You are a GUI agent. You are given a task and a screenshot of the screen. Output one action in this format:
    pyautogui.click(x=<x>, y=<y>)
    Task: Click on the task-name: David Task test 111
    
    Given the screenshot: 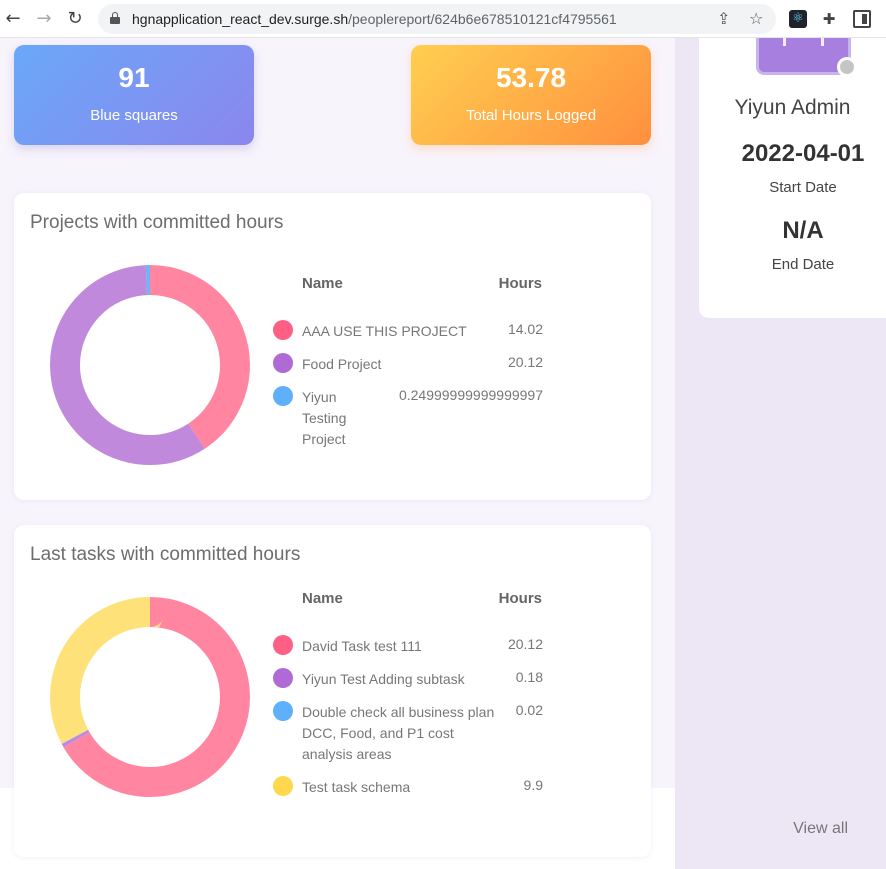 What is the action you would take?
    pyautogui.click(x=362, y=646)
    